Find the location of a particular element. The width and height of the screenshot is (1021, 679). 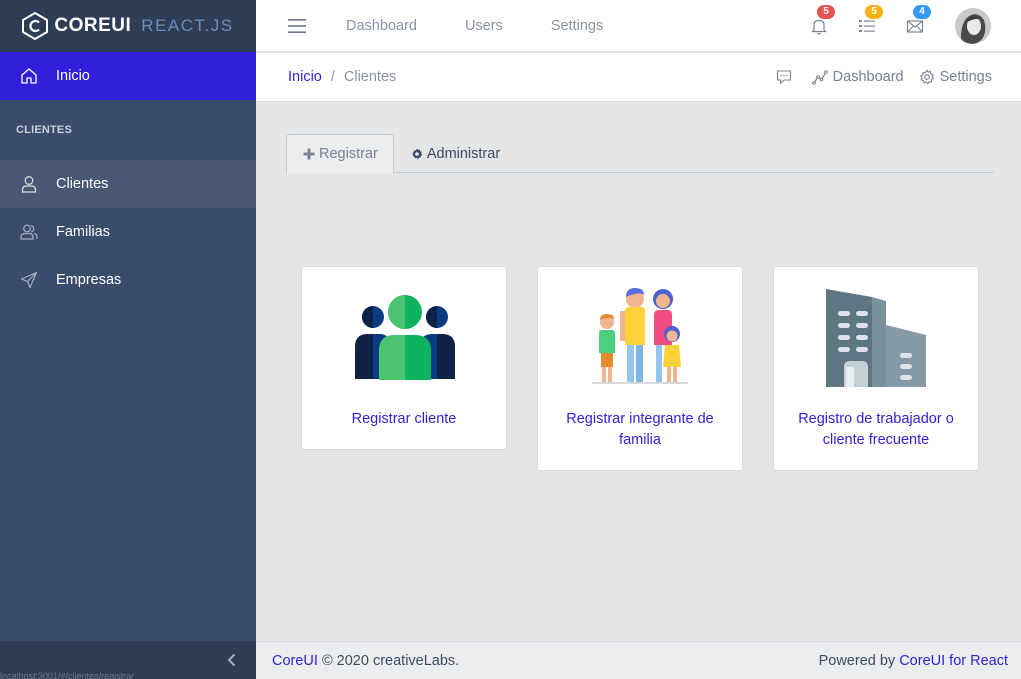

card-registrar-cliente: Registrar cliente is located at coordinates (404, 358).